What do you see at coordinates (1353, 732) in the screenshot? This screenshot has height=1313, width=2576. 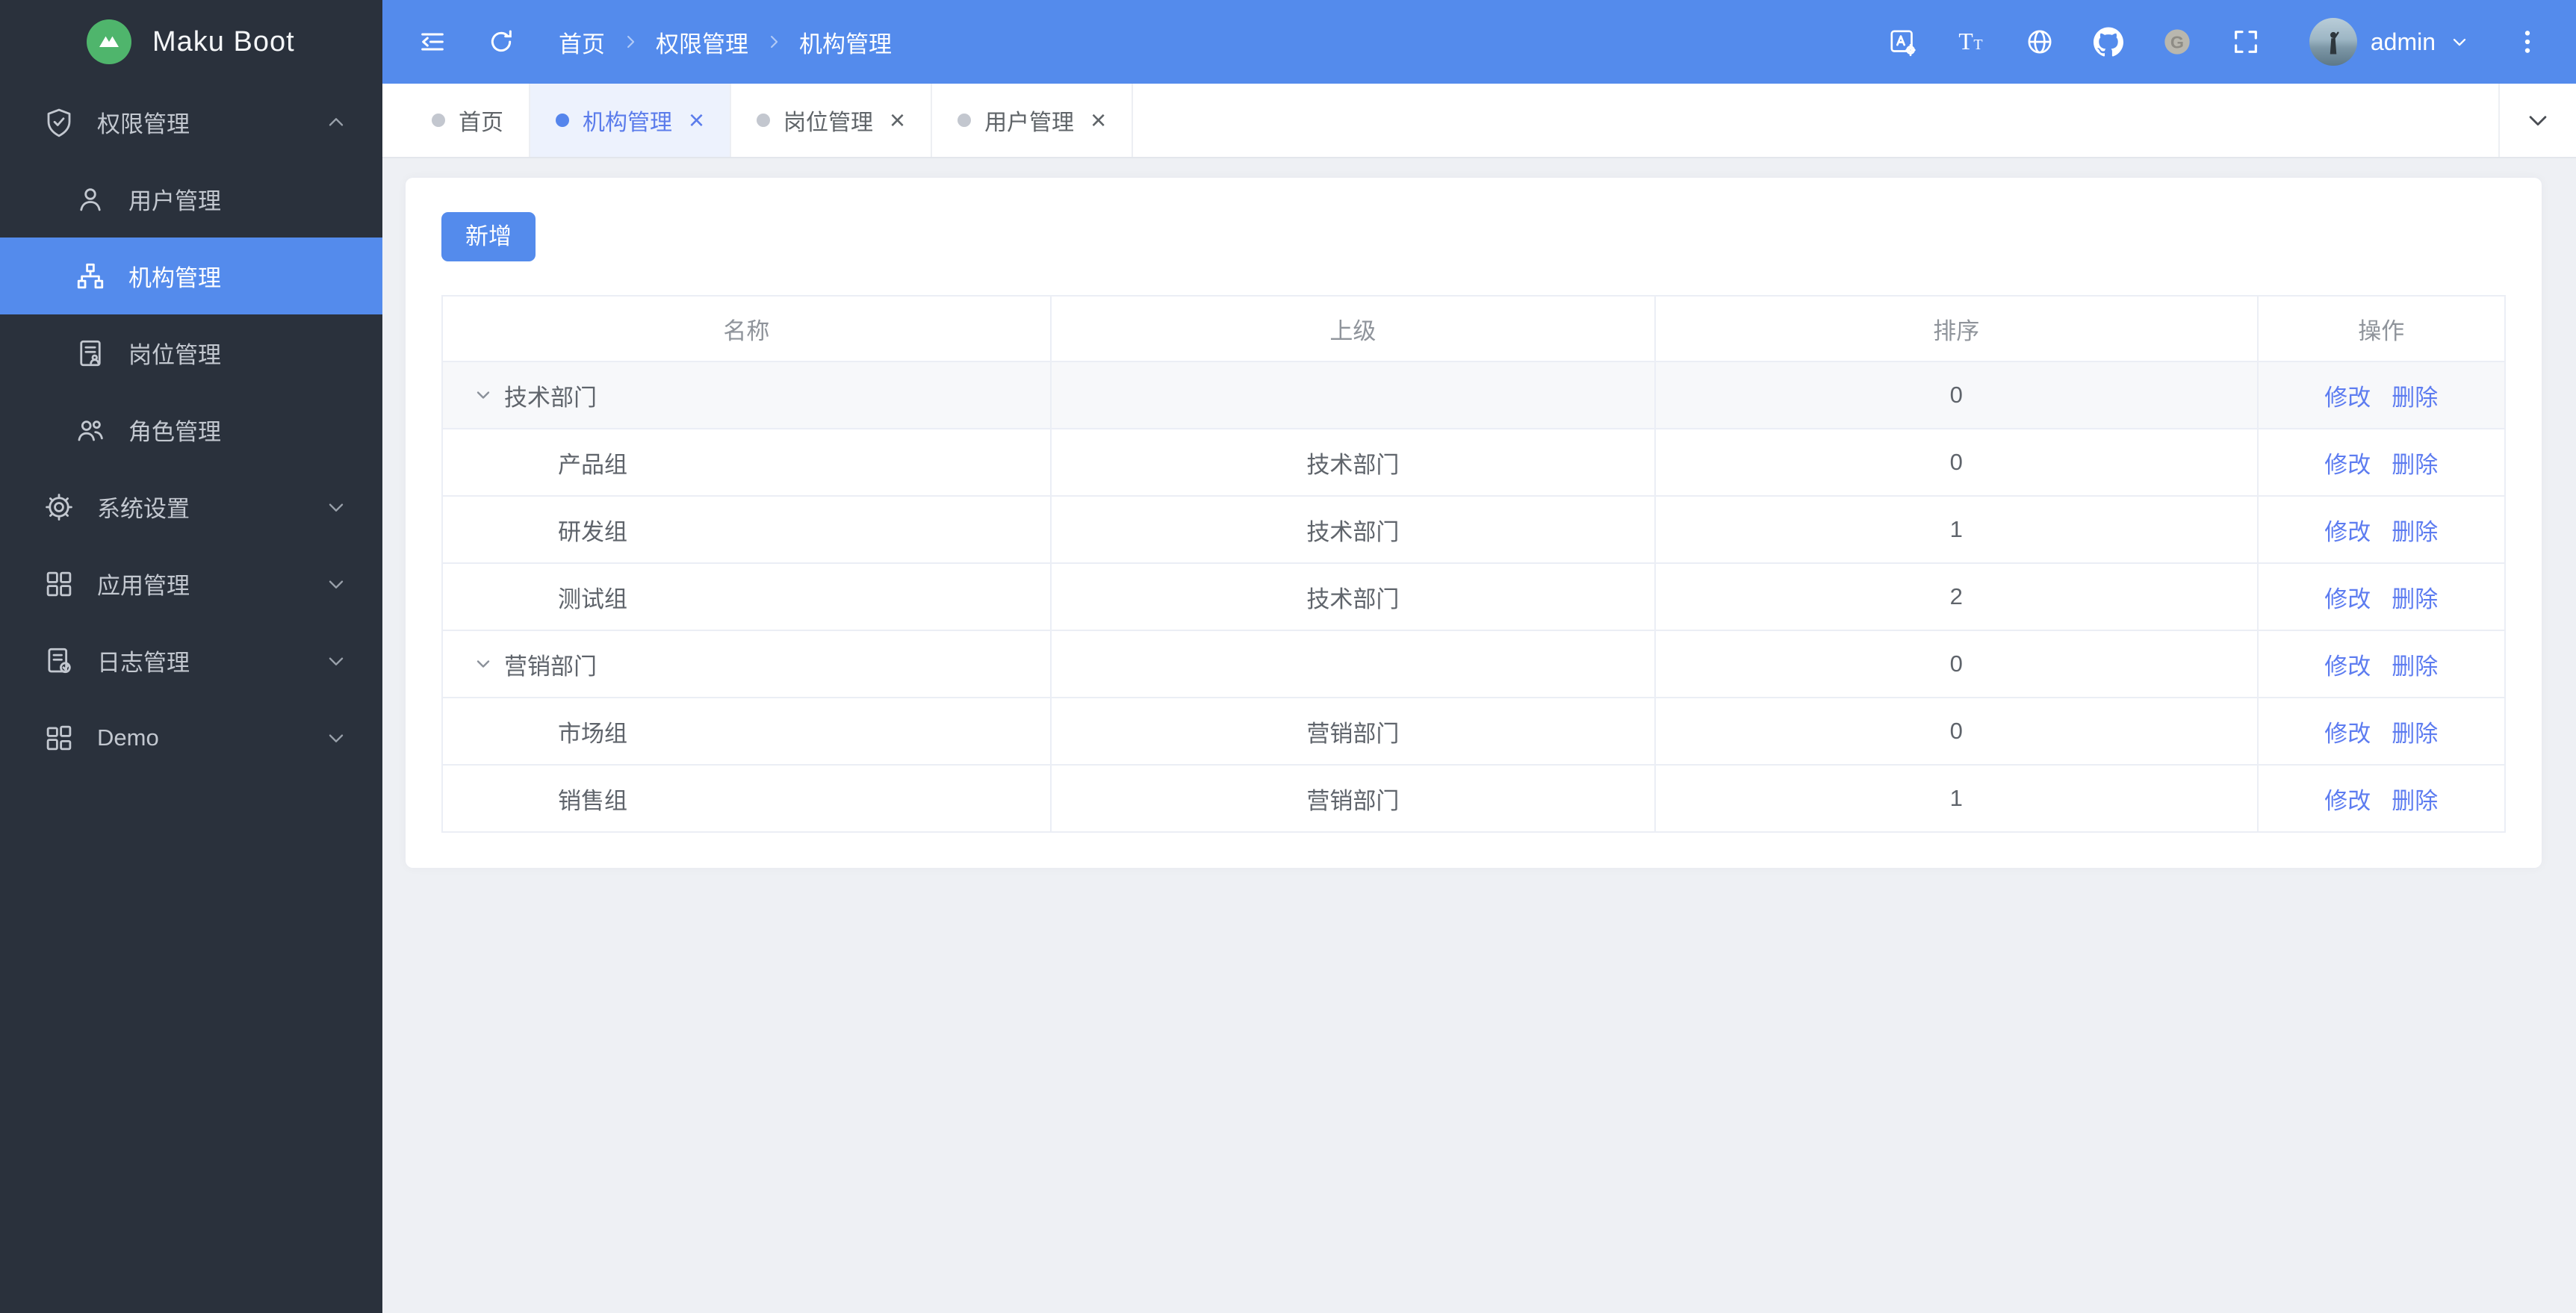 I see `org-parent: 营销部门` at bounding box center [1353, 732].